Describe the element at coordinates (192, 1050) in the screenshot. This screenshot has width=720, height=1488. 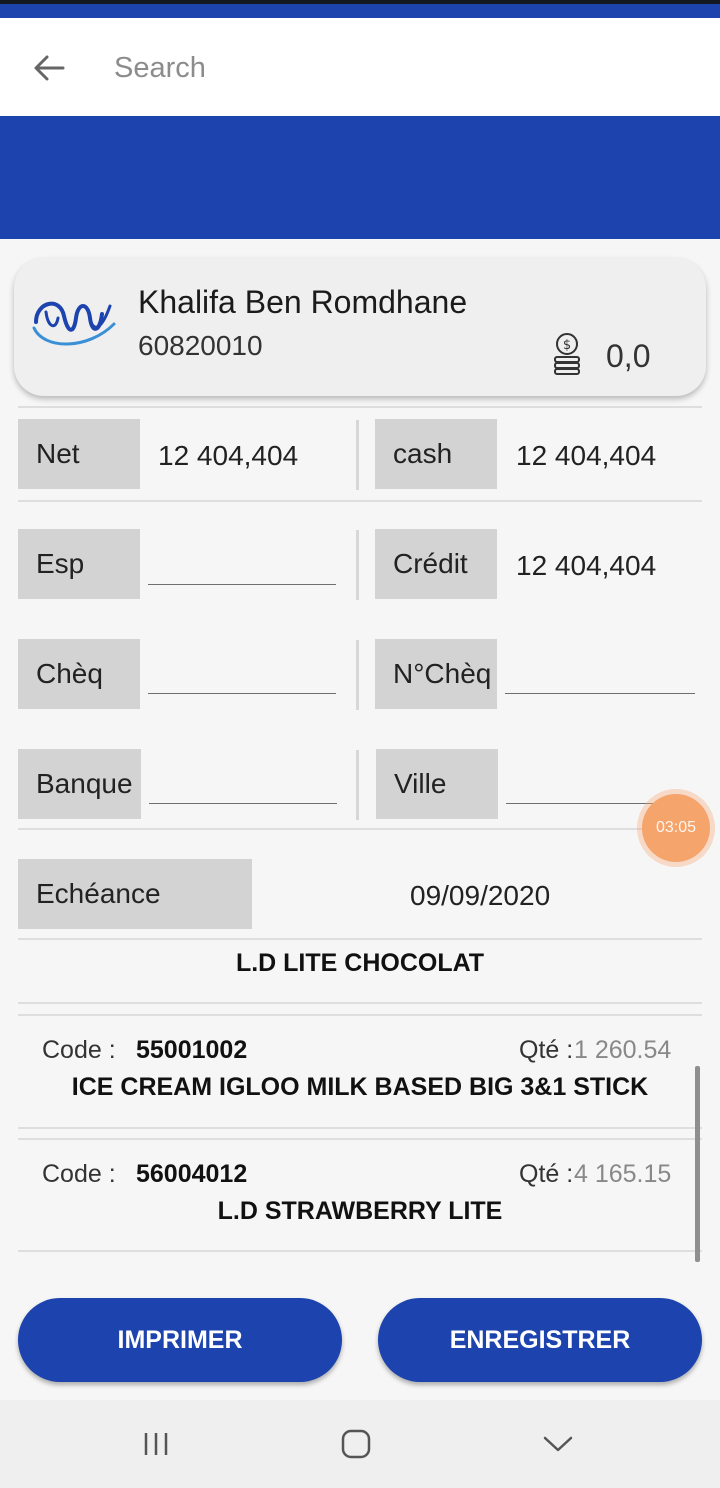
I see `item-code: 55001002` at that location.